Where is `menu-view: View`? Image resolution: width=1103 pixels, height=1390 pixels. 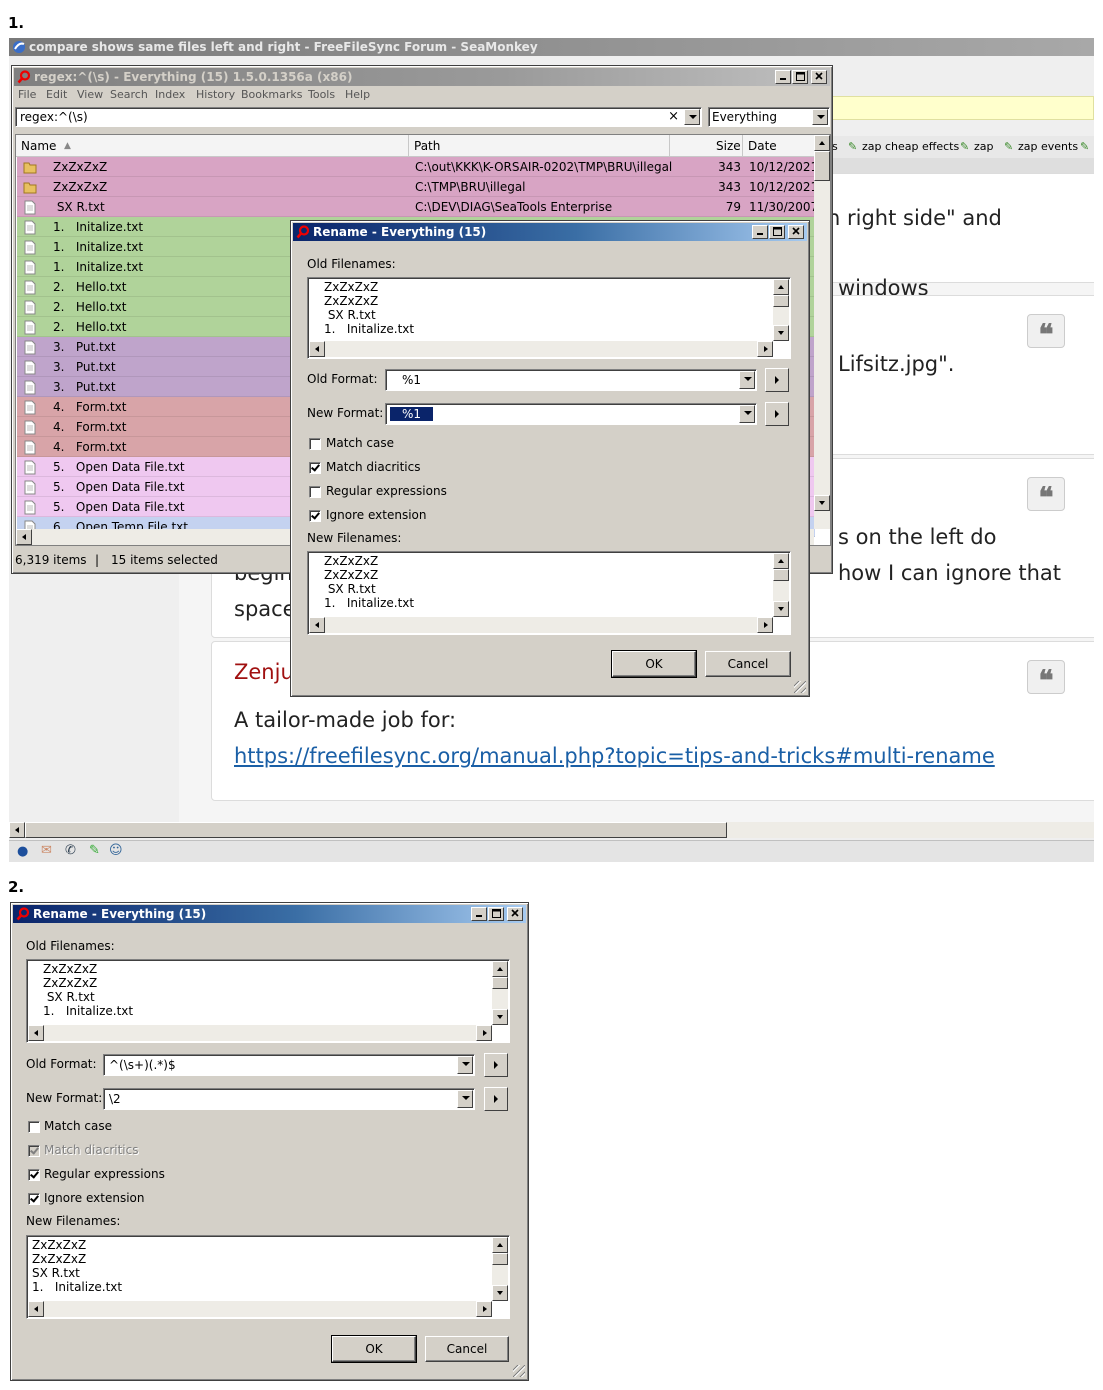 menu-view: View is located at coordinates (90, 94).